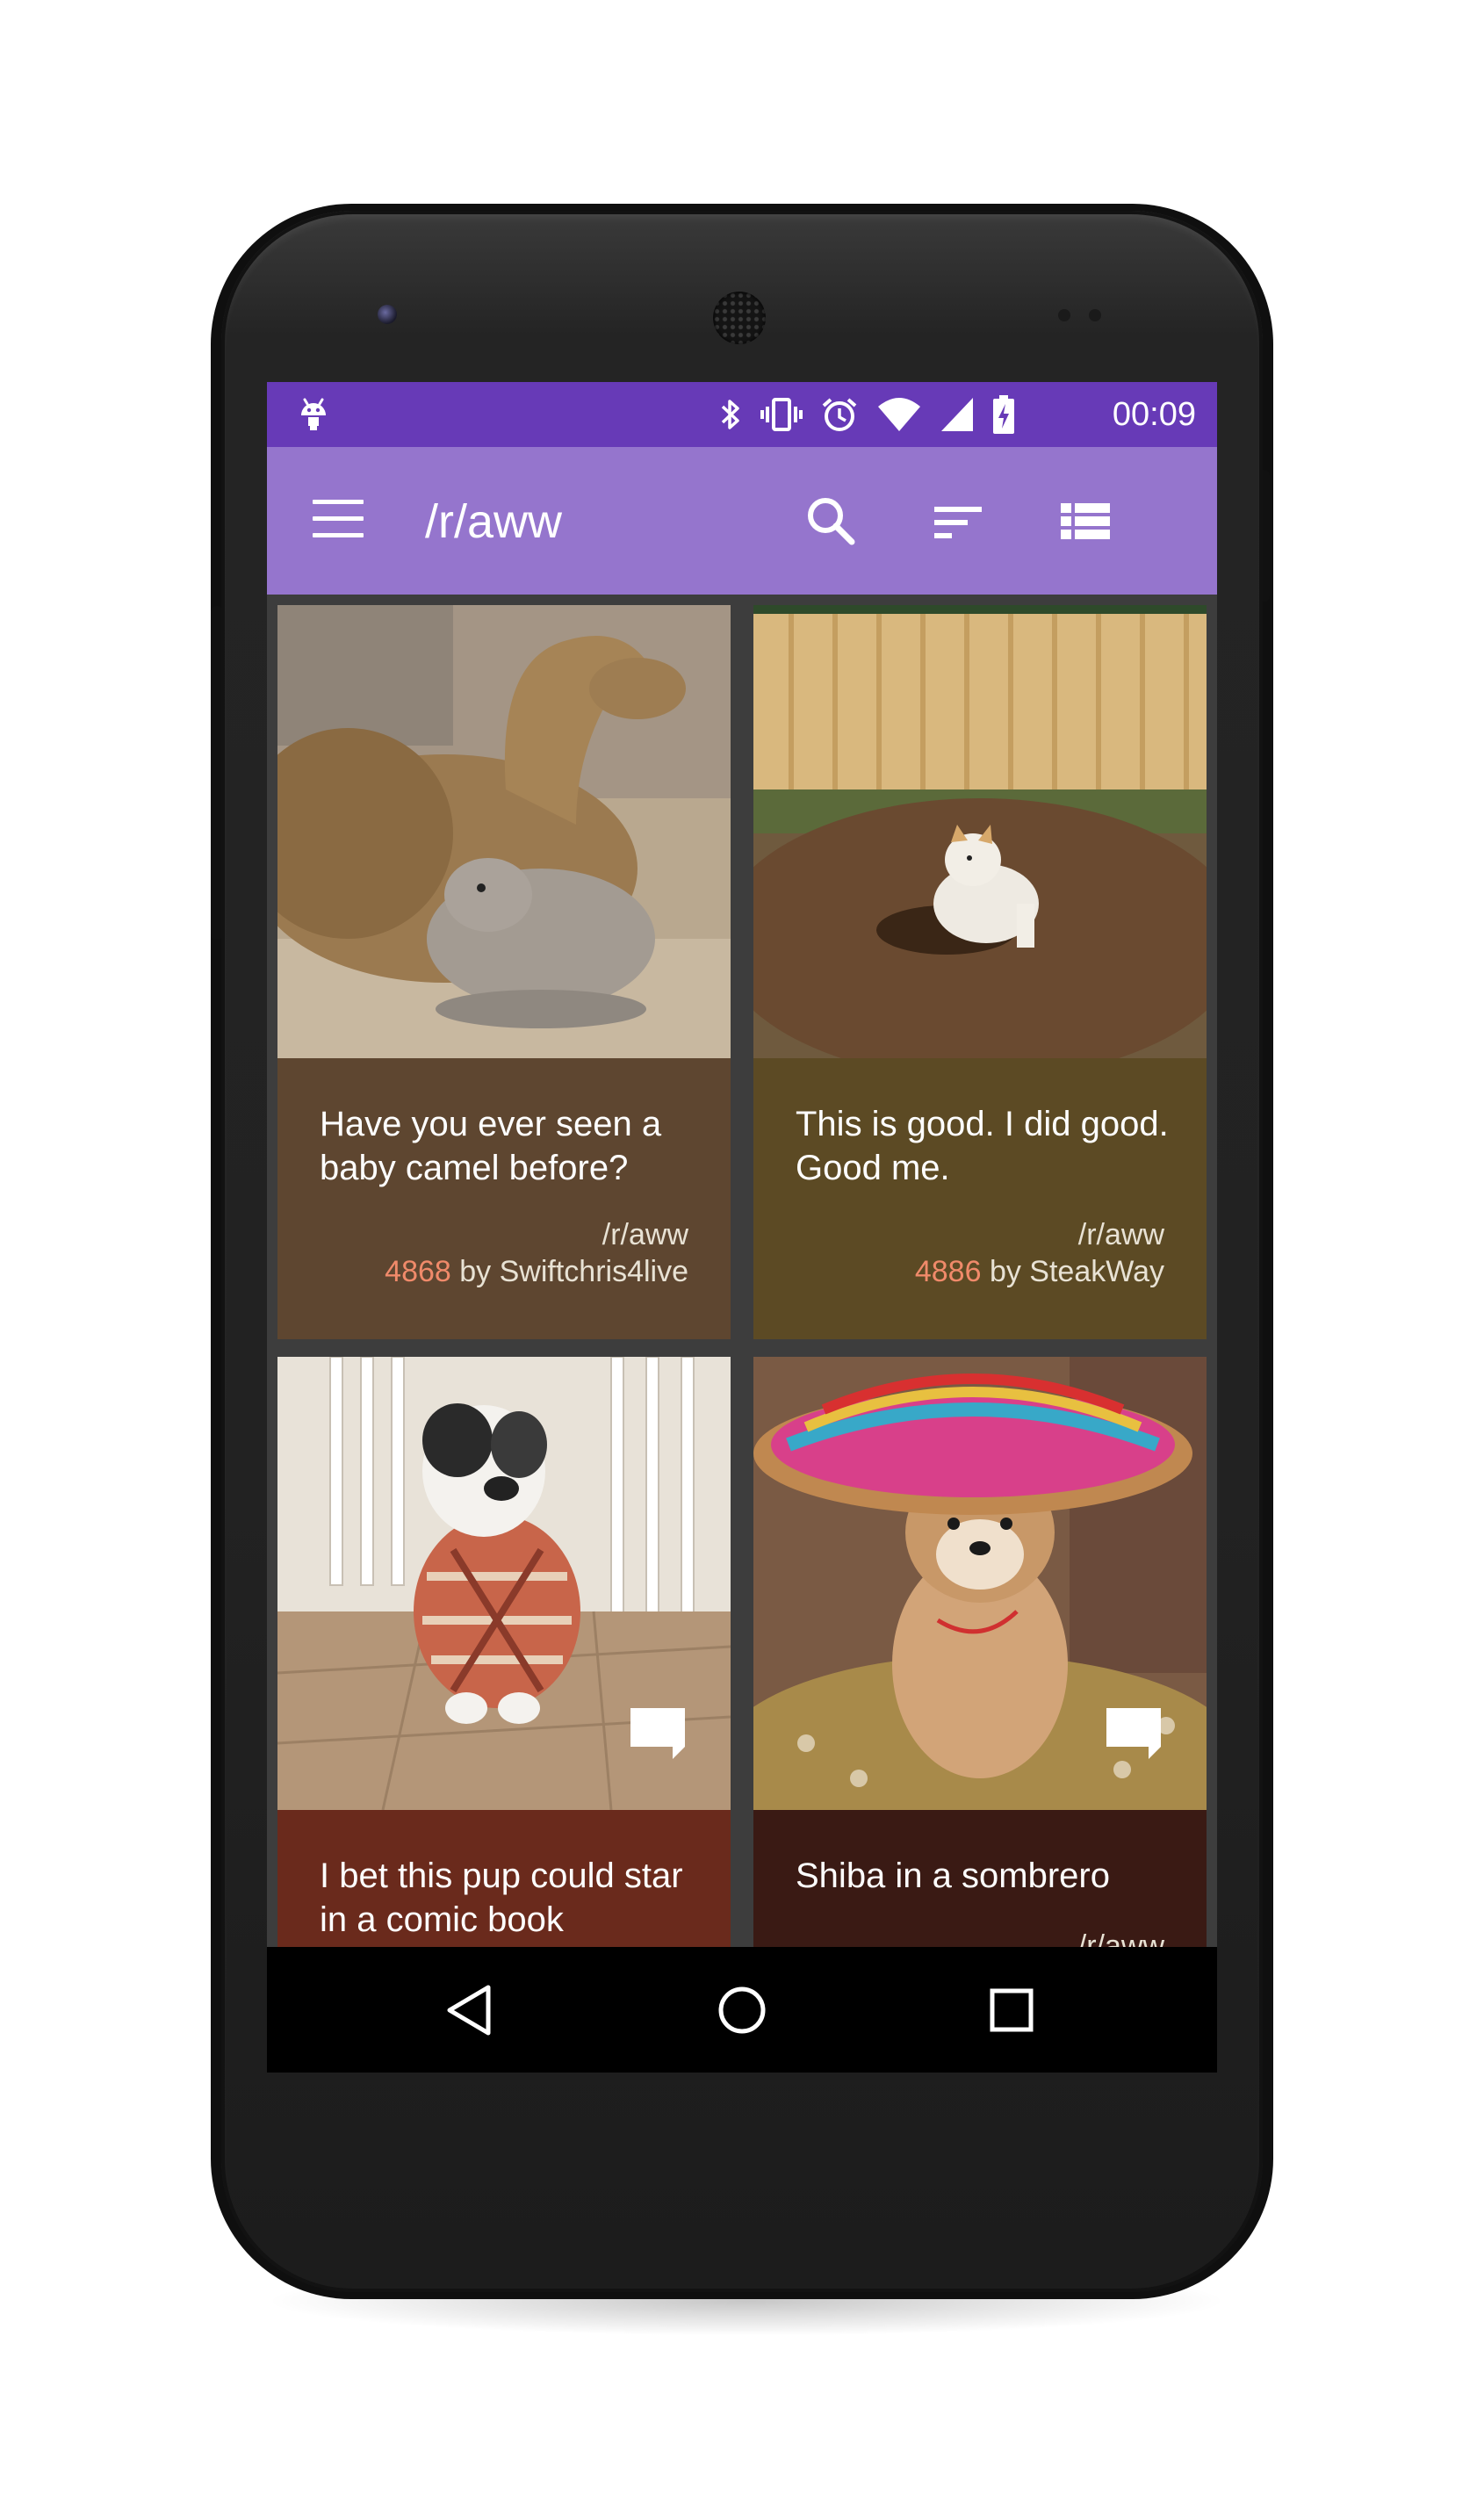  Describe the element at coordinates (839, 414) in the screenshot. I see `alarm-icon` at that location.